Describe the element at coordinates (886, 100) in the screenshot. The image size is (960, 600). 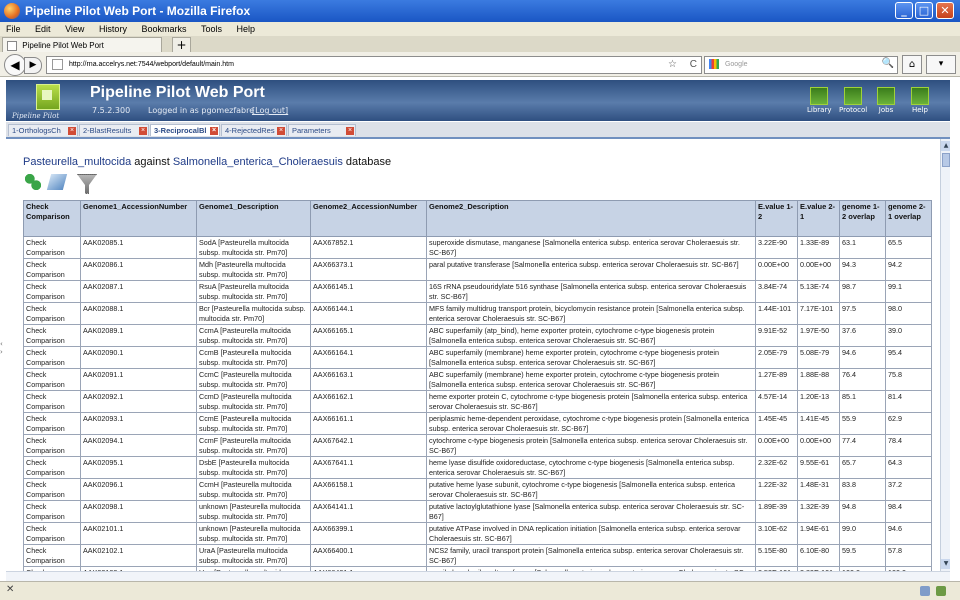
I see `jobs-button: Jobs` at that location.